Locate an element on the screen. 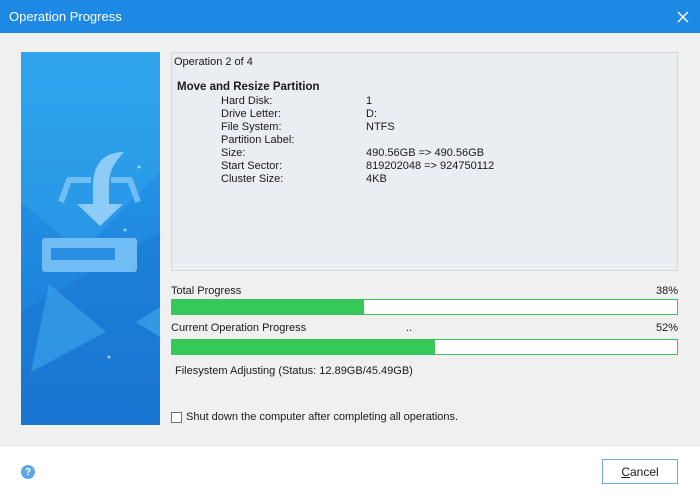  close-icon is located at coordinates (683, 16).